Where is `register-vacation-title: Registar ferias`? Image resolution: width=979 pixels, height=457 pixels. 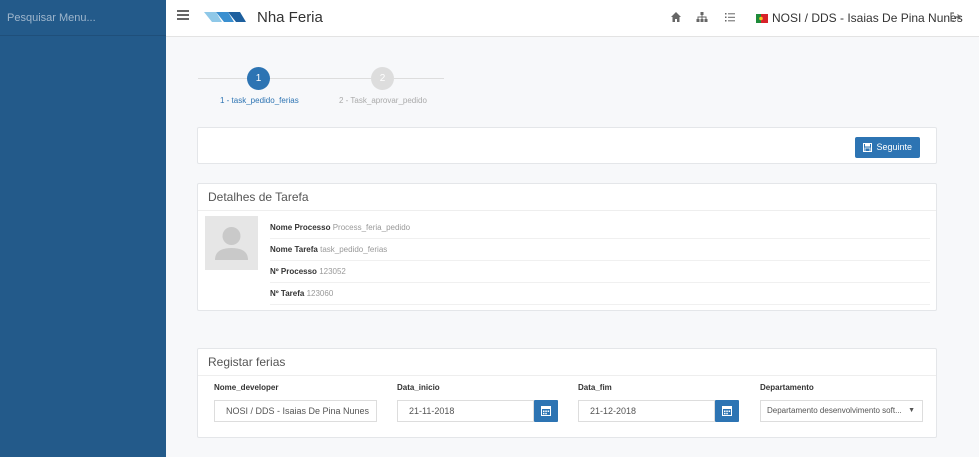
register-vacation-title: Registar ferias is located at coordinates (567, 362).